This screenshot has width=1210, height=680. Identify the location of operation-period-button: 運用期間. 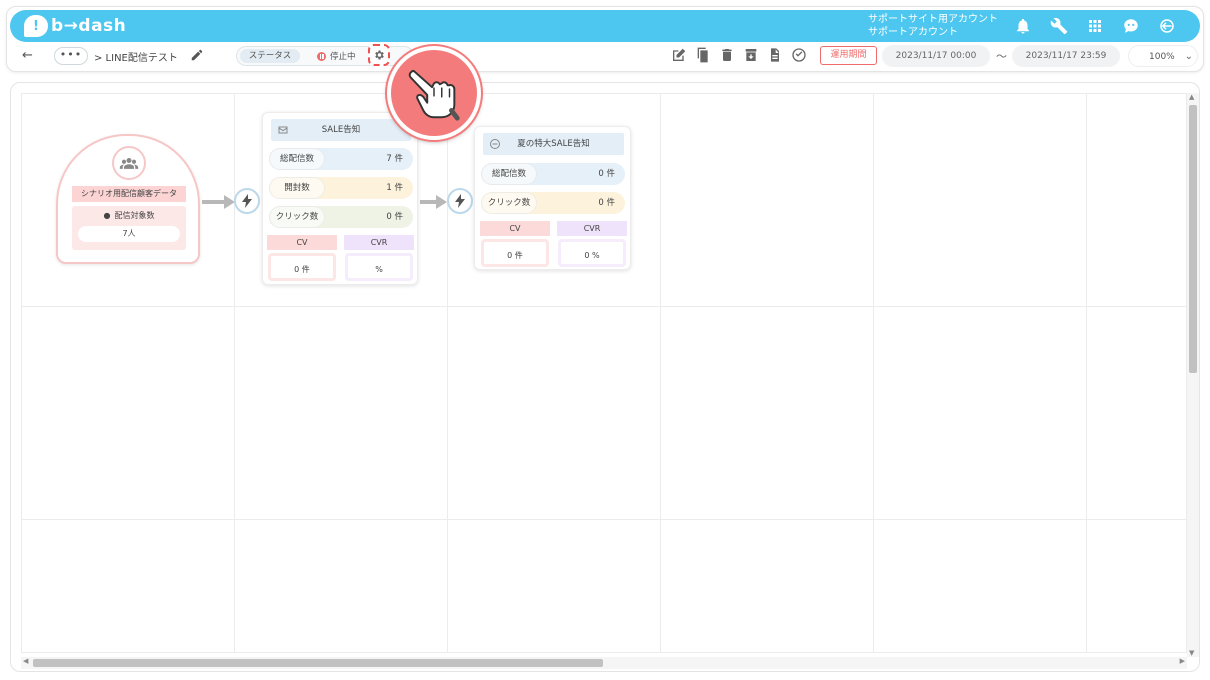
(848, 55).